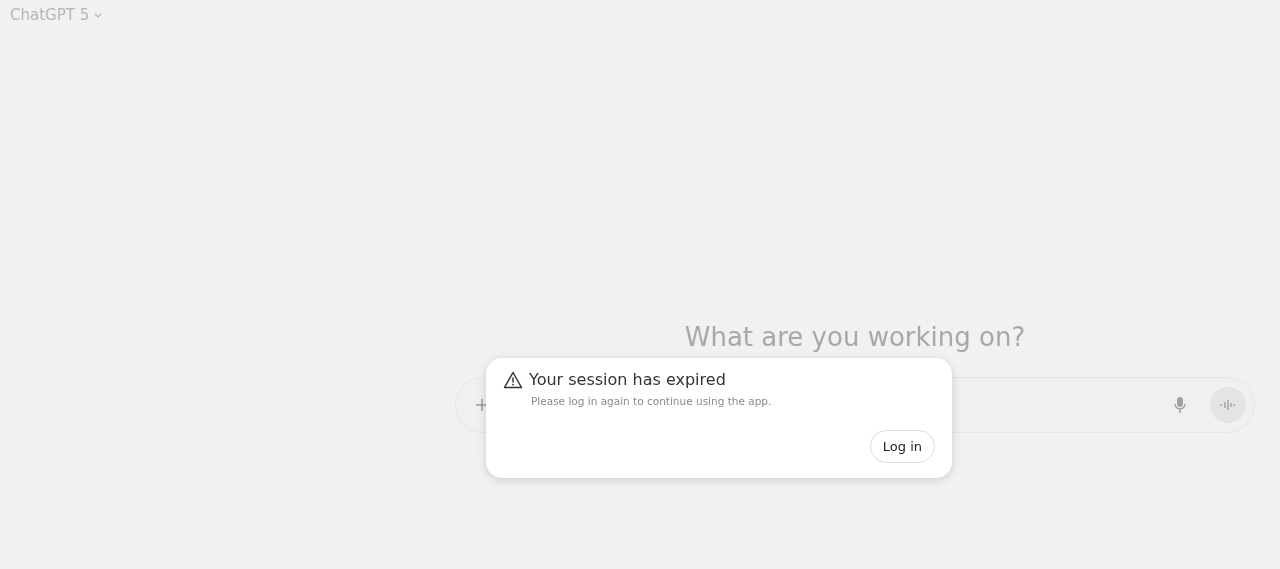  What do you see at coordinates (902, 446) in the screenshot?
I see `login-button: Log in` at bounding box center [902, 446].